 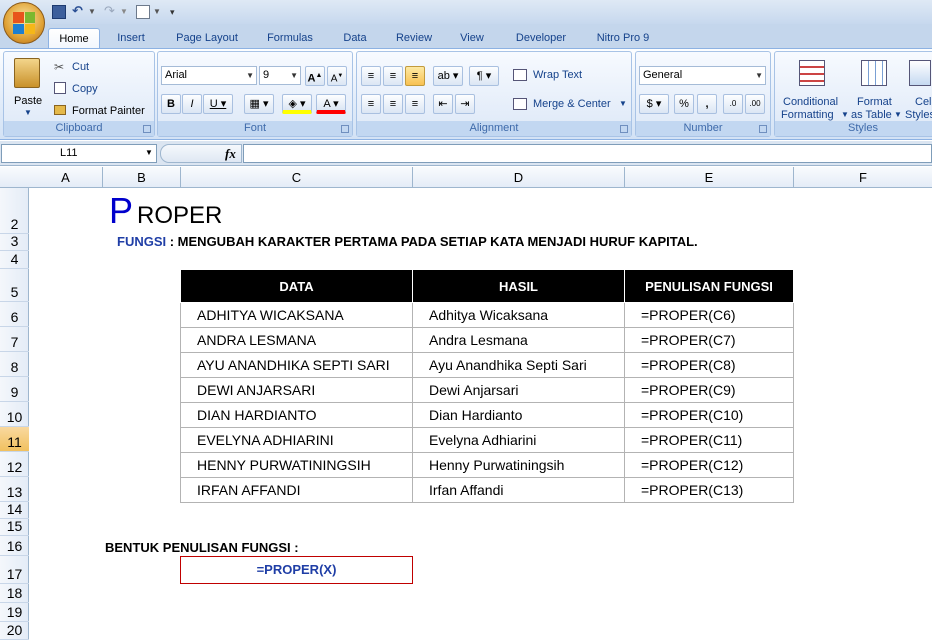 What do you see at coordinates (807, 115) in the screenshot?
I see `conditional-formatting-sub: Formatting` at bounding box center [807, 115].